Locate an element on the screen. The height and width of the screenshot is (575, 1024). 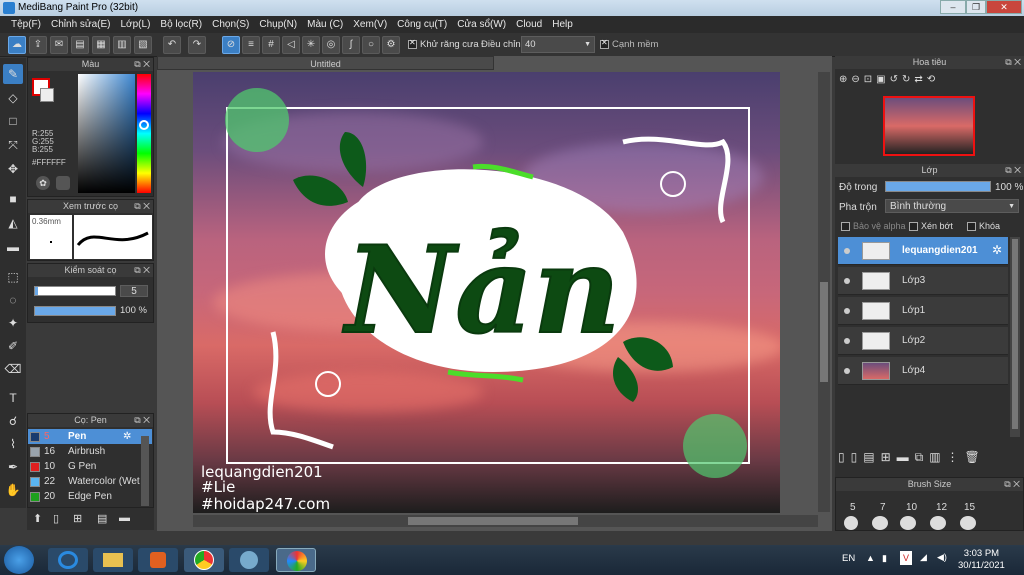
gear-icon: ✲ is located at coordinates (127, 436).